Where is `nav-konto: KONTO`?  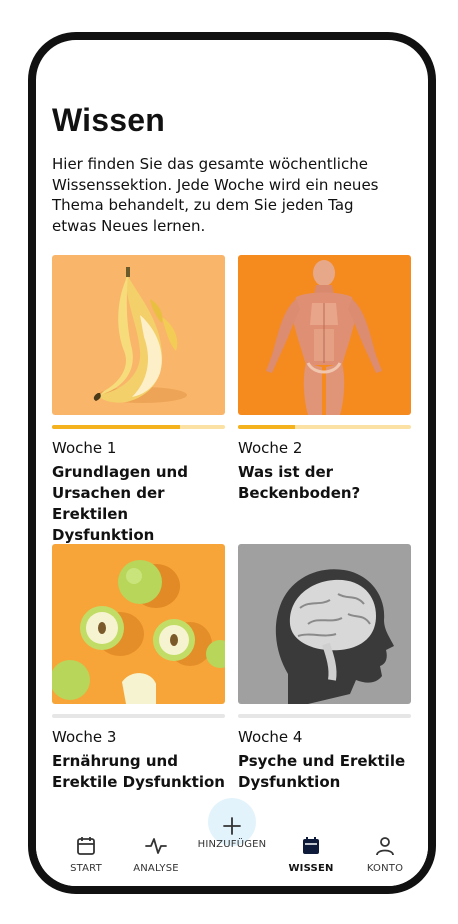
nav-konto: KONTO is located at coordinates (385, 854).